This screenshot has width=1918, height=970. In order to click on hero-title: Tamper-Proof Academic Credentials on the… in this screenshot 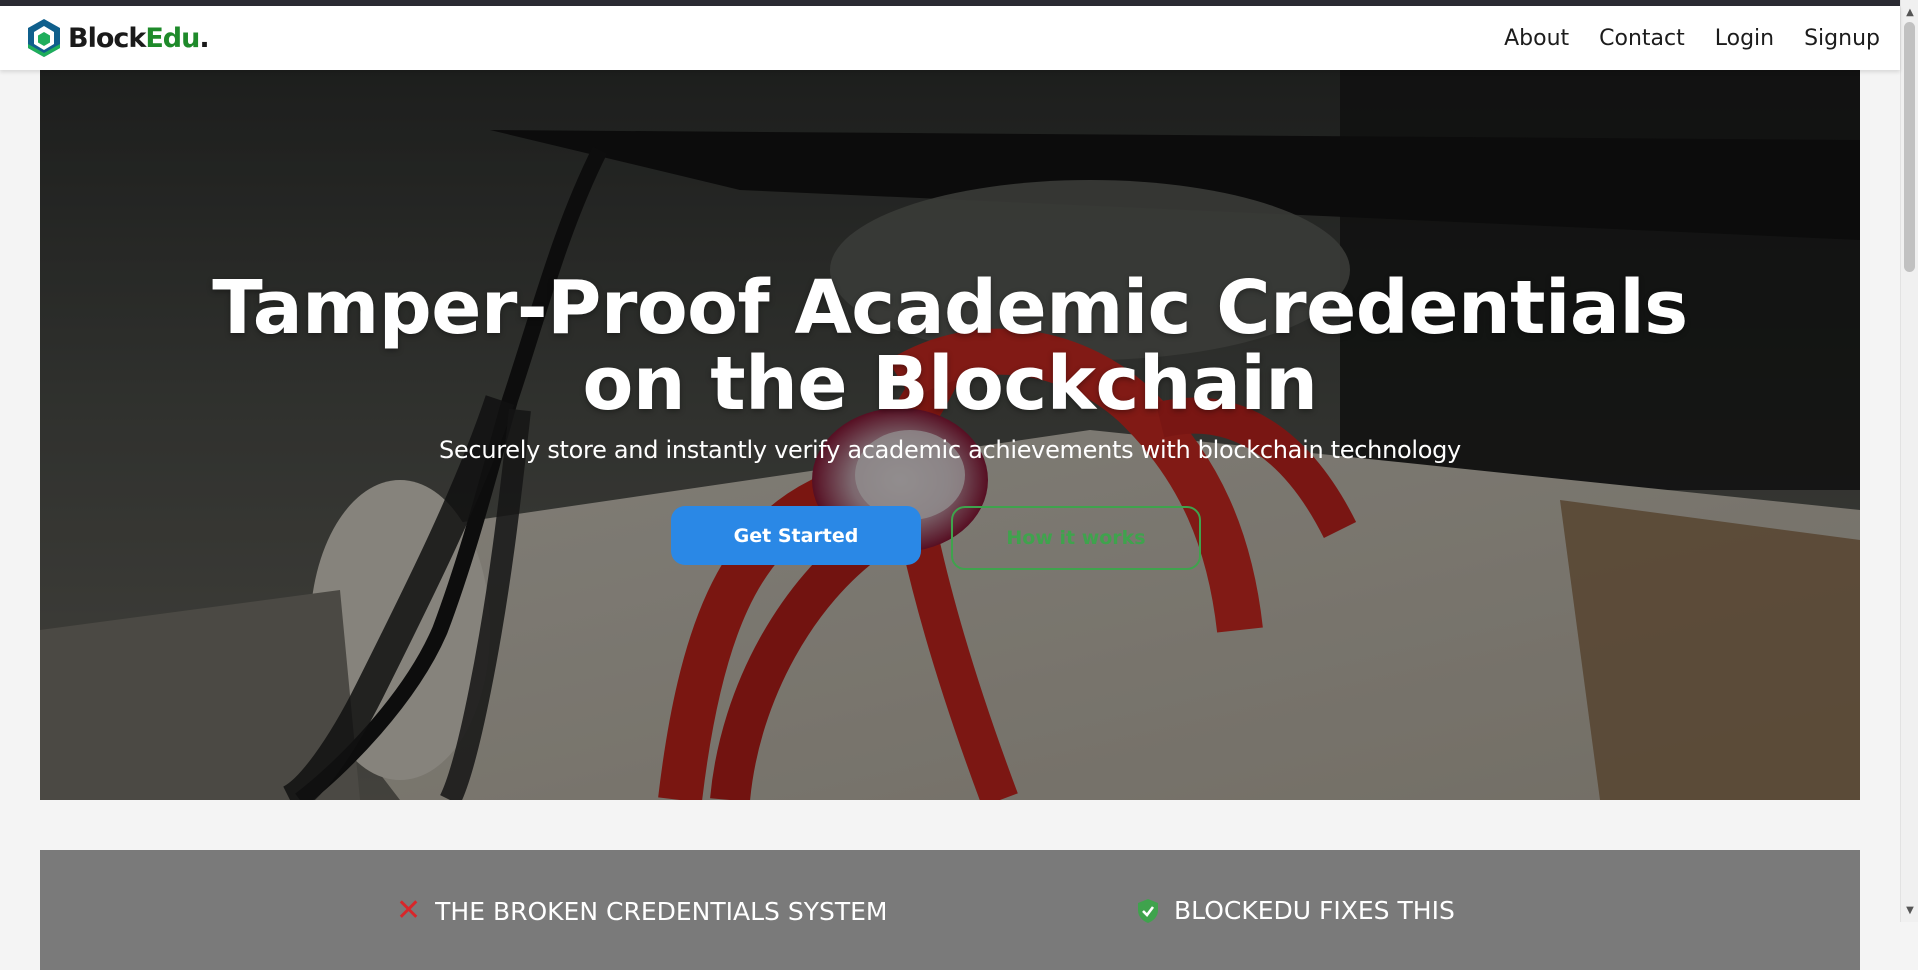, I will do `click(950, 346)`.